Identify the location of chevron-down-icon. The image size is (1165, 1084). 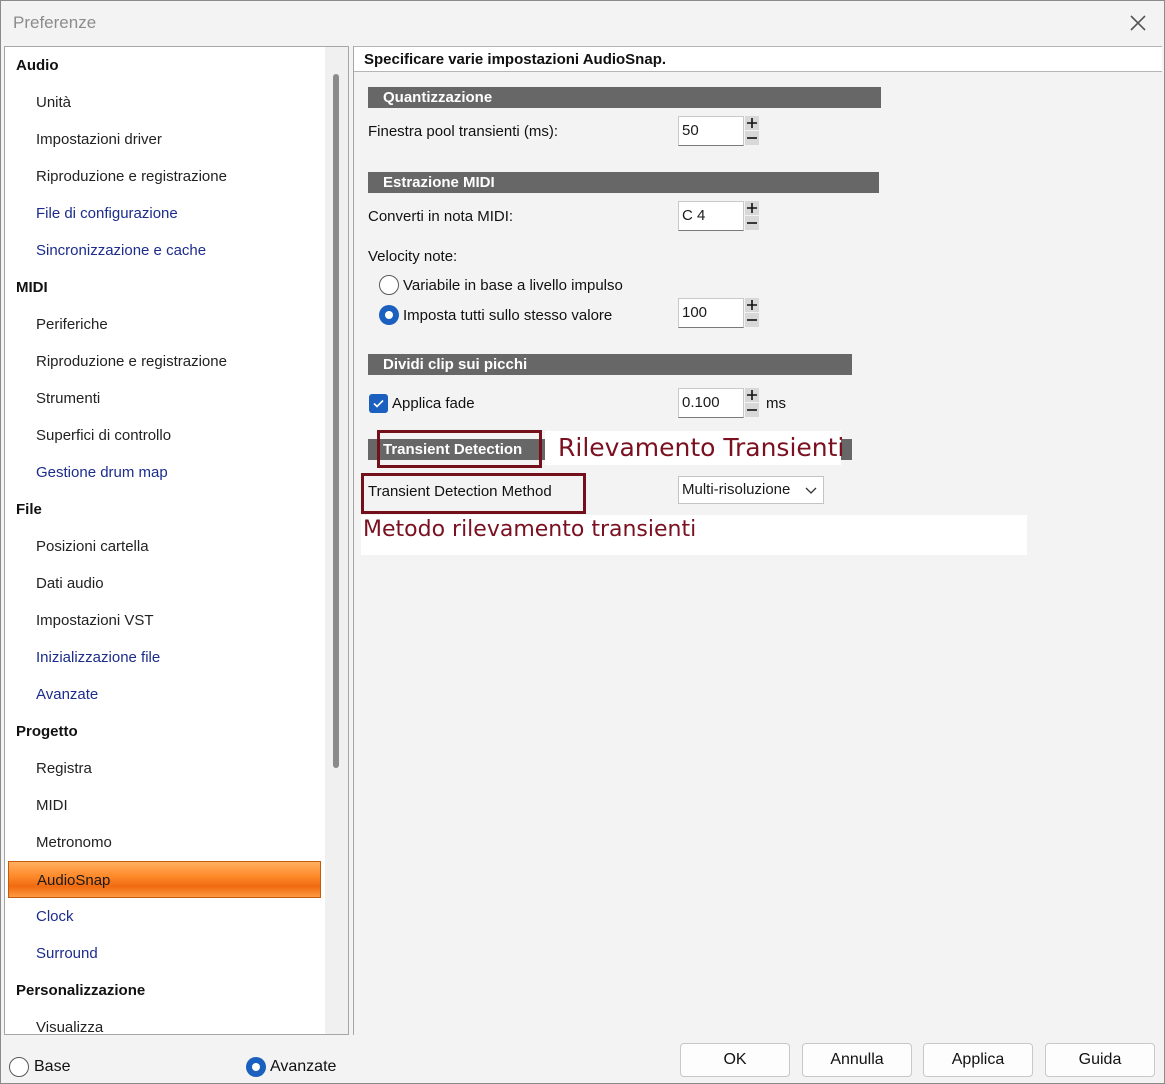
(811, 490).